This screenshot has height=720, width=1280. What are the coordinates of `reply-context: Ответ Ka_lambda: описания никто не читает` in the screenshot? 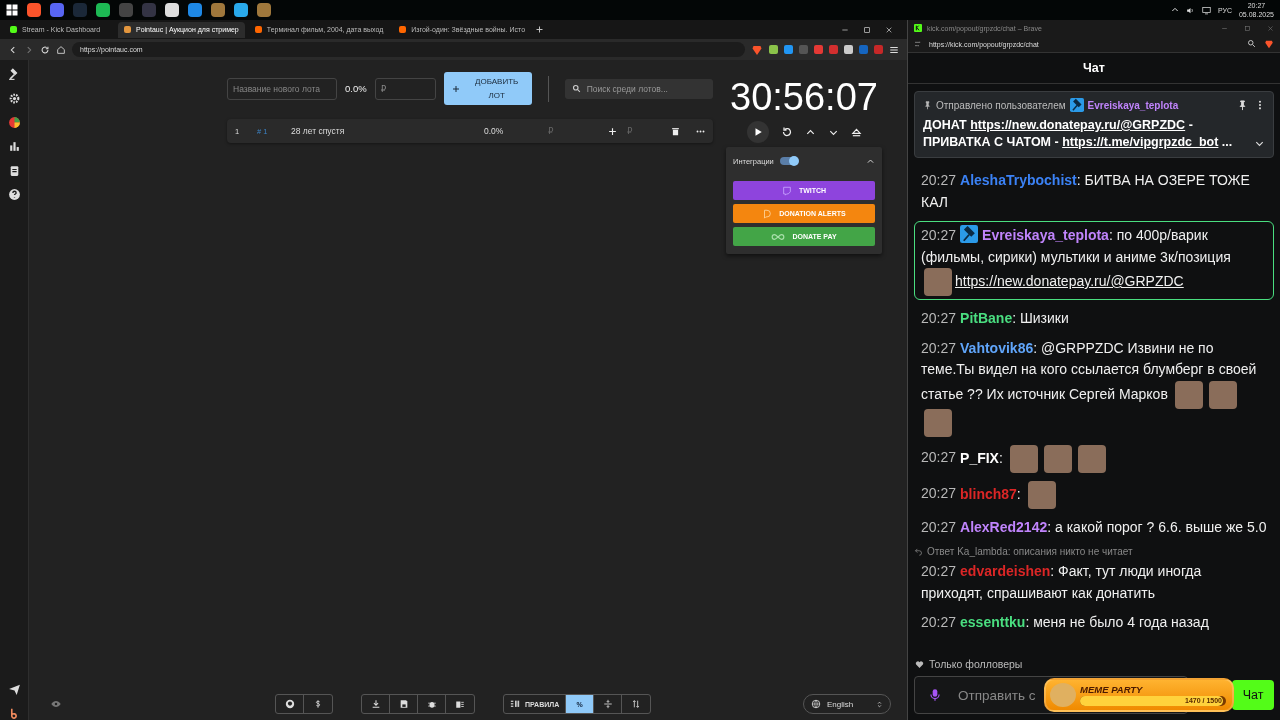 It's located at (1030, 551).